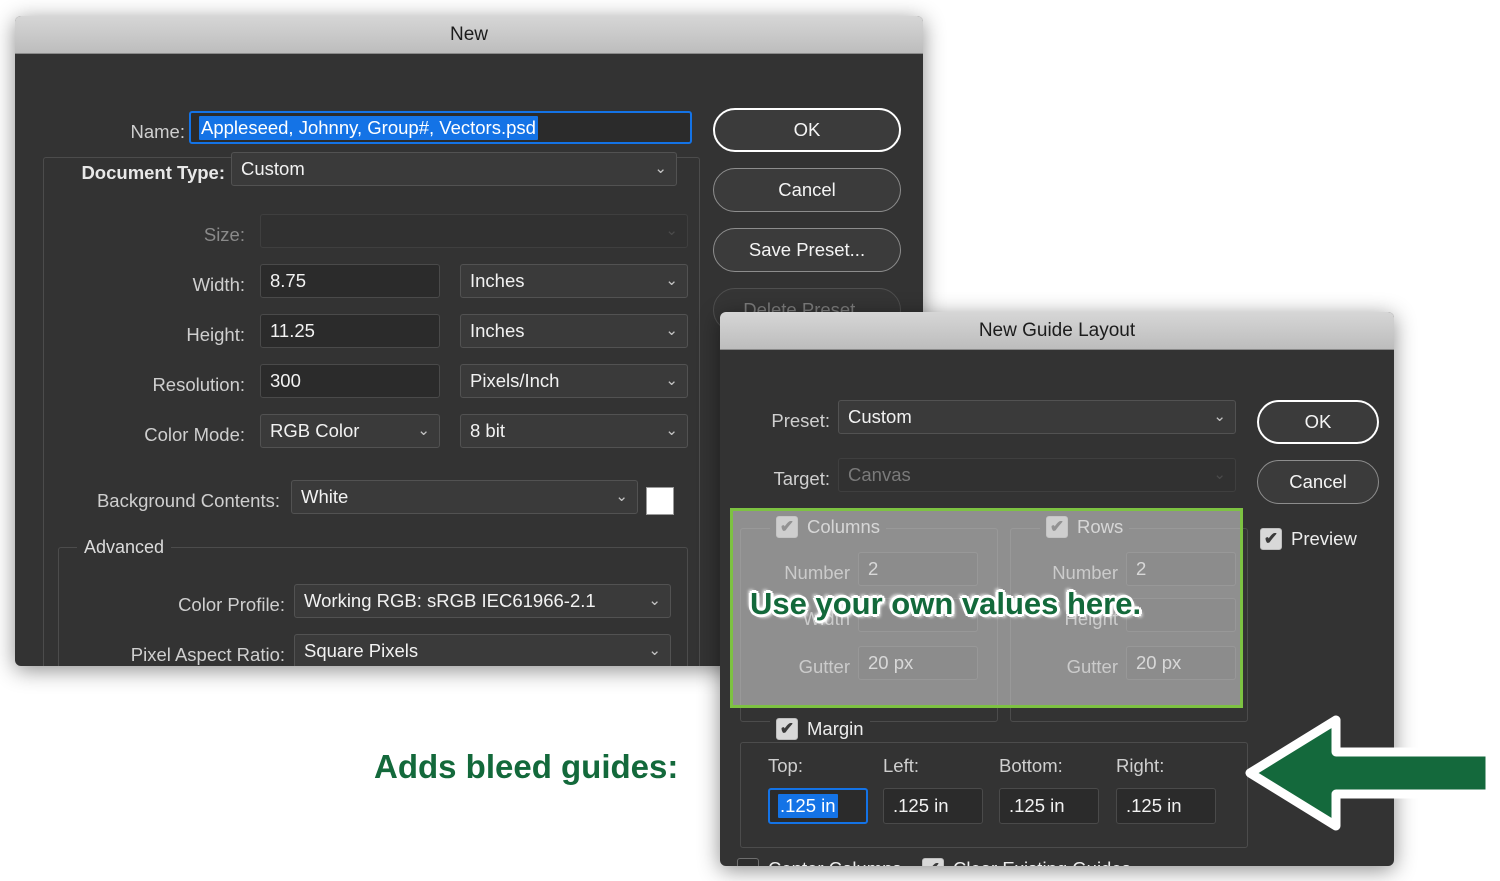 This screenshot has width=1500, height=881. Describe the element at coordinates (901, 765) in the screenshot. I see `margin-left-label: Left:` at that location.